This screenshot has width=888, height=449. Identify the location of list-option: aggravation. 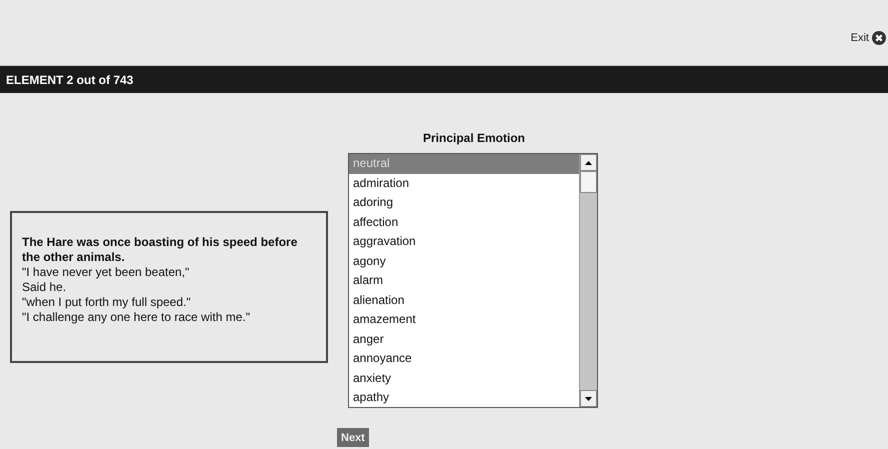
(464, 242).